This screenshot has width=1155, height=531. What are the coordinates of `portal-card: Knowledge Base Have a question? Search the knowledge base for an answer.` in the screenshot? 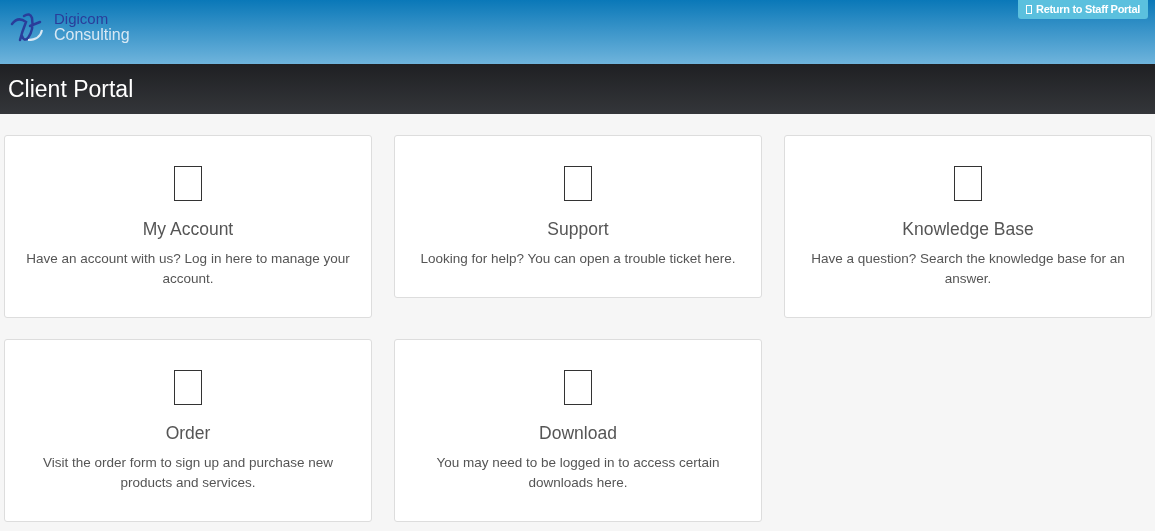 It's located at (968, 226).